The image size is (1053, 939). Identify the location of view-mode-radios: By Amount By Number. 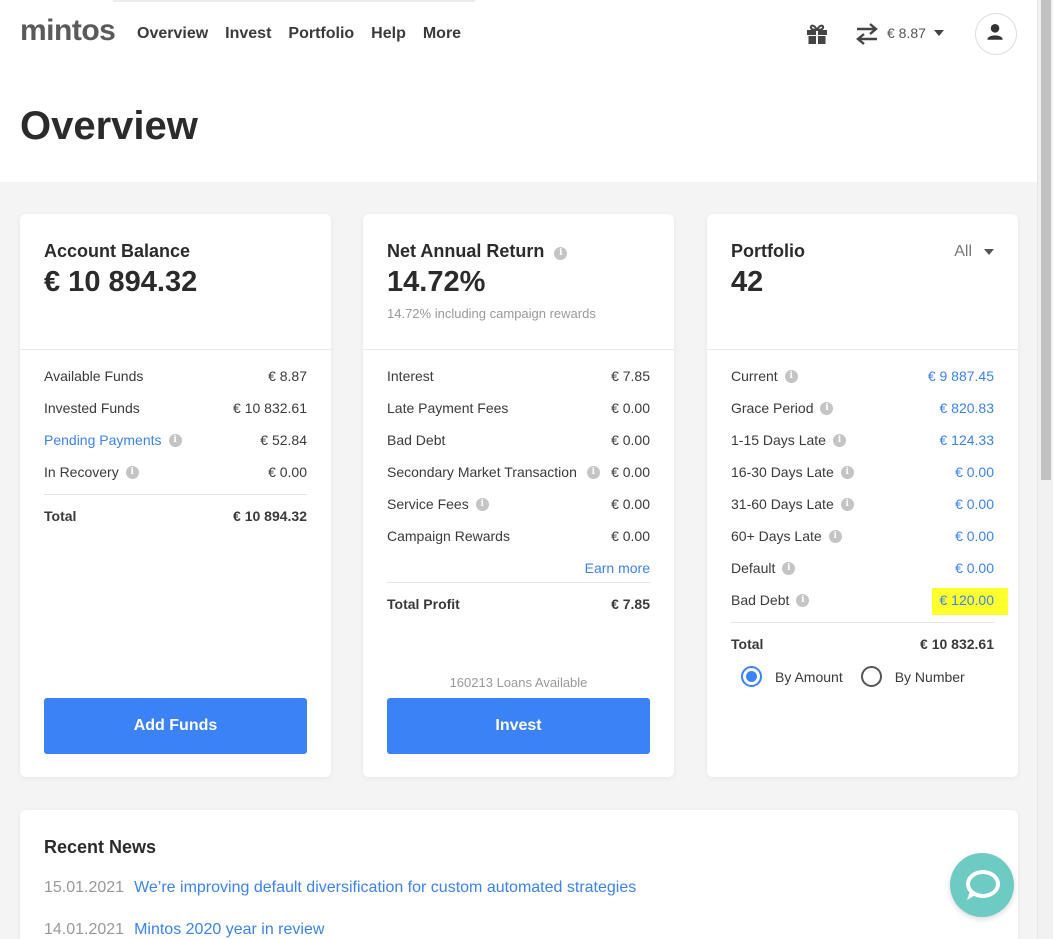
(862, 676).